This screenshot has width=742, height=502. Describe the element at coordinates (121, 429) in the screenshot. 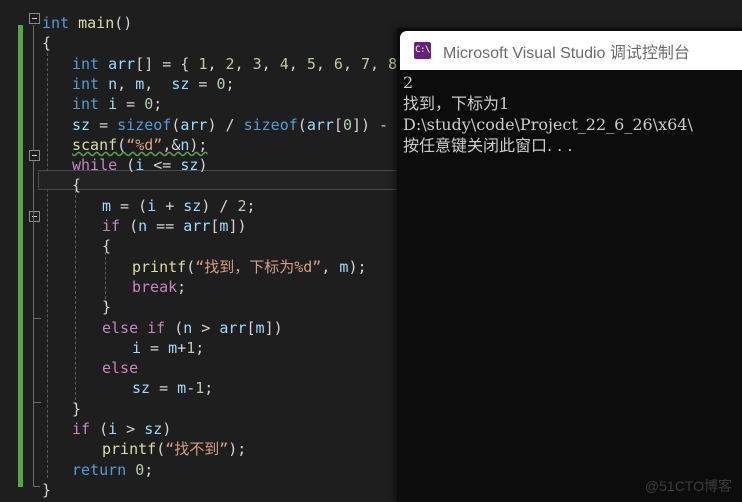

I see `code-line: if (i > sz)` at that location.